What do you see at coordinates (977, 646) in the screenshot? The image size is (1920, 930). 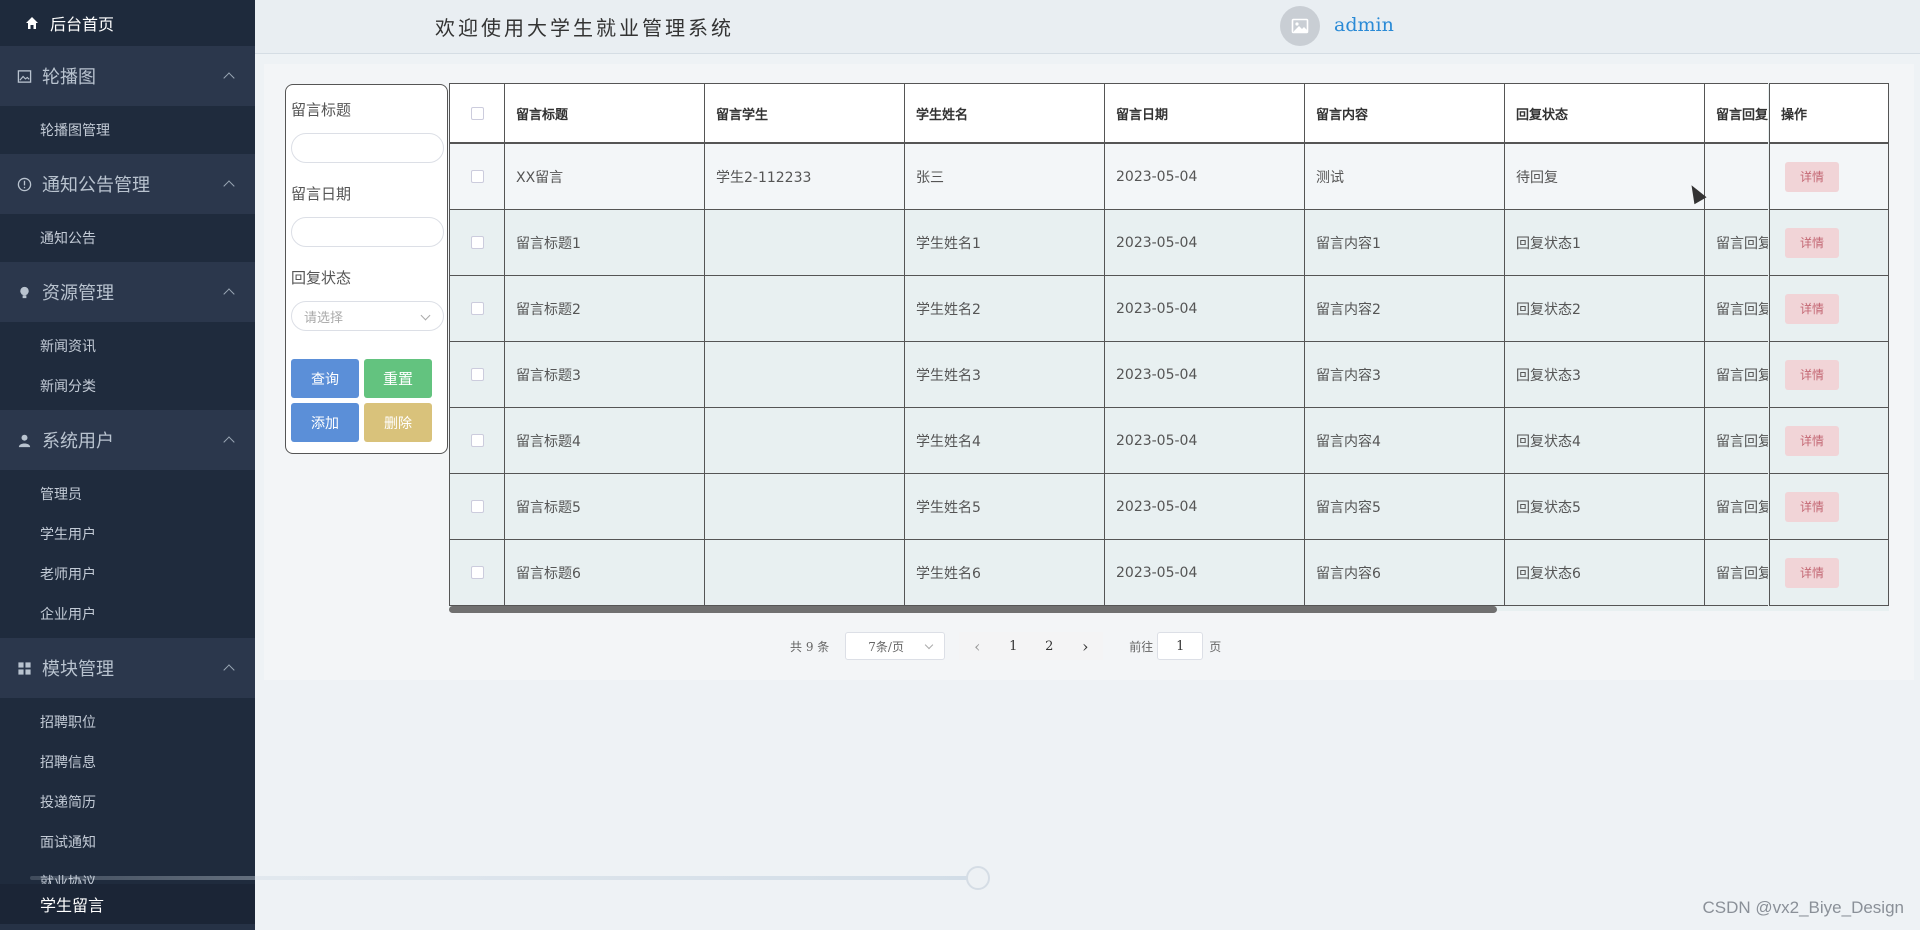 I see `prev-page-button: ‹` at bounding box center [977, 646].